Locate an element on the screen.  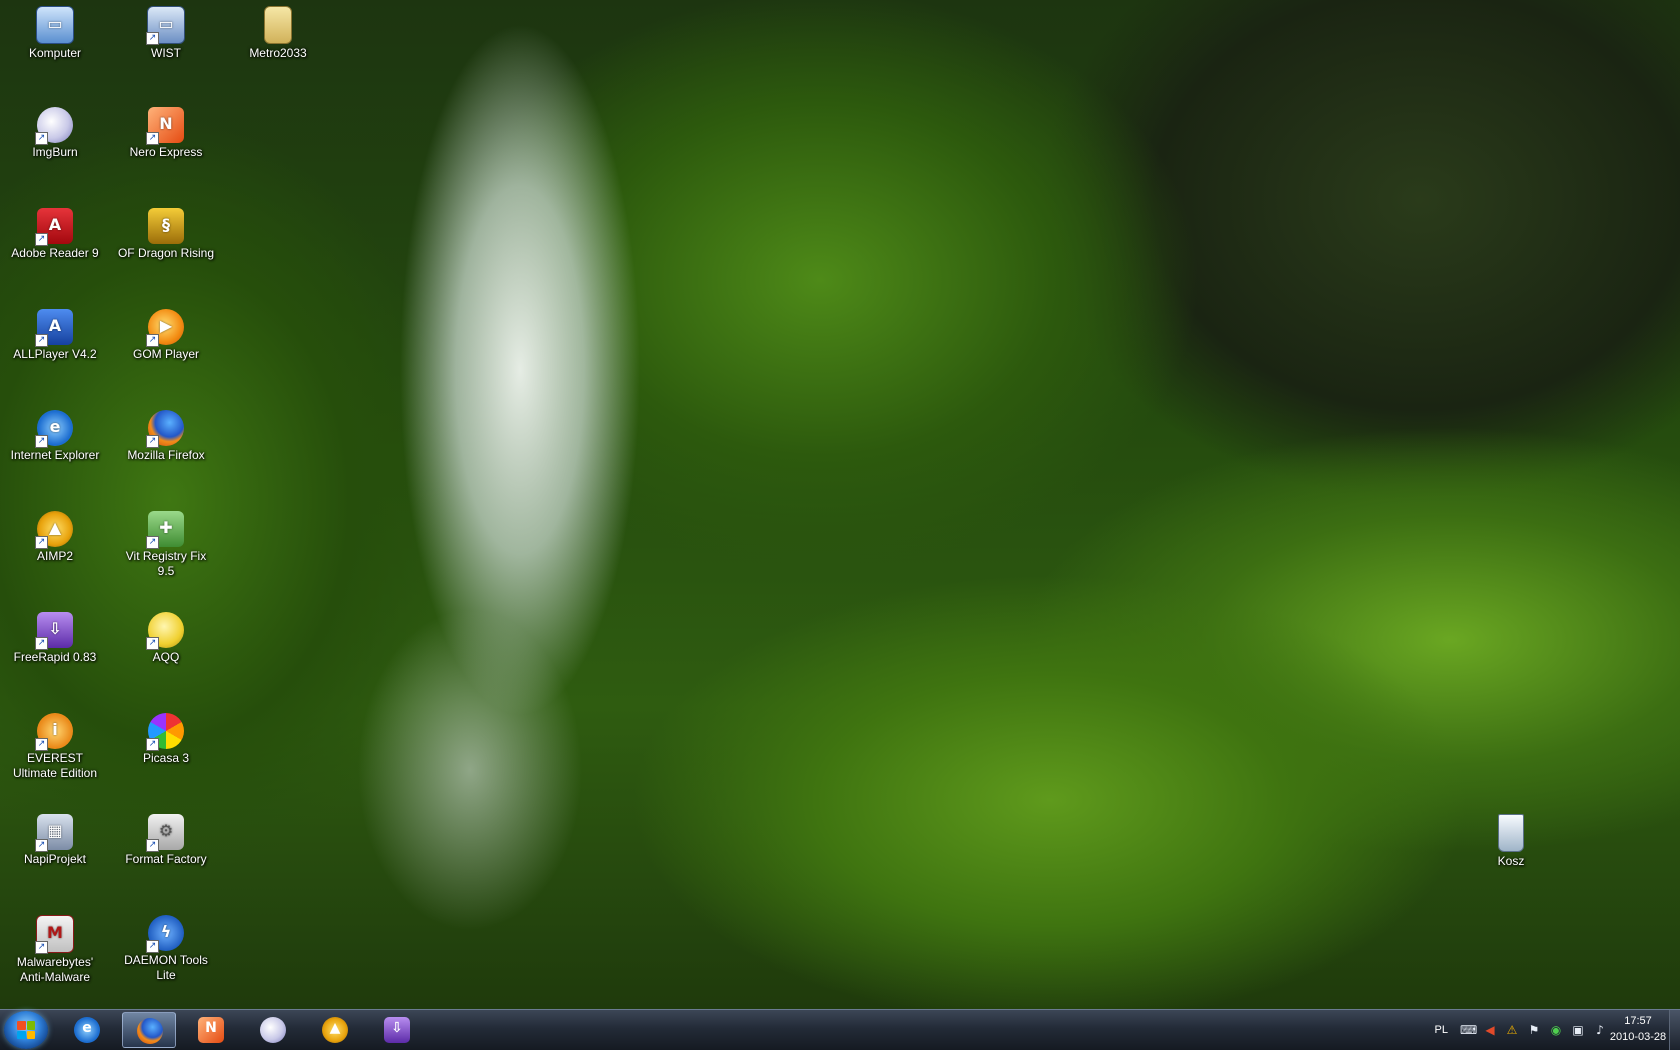
recycle-bin-icon is located at coordinates (1511, 833).